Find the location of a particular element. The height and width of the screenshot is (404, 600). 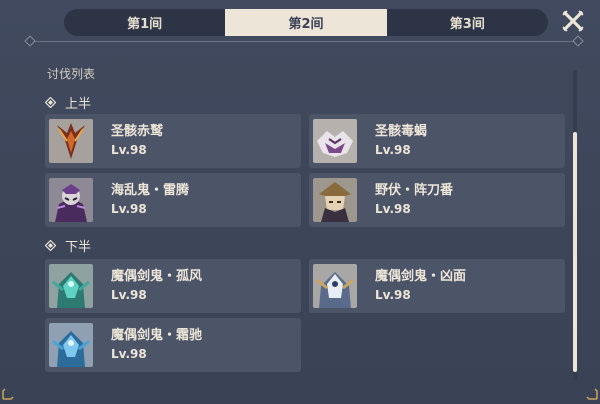

section-first-half: 上半 is located at coordinates (68, 103).